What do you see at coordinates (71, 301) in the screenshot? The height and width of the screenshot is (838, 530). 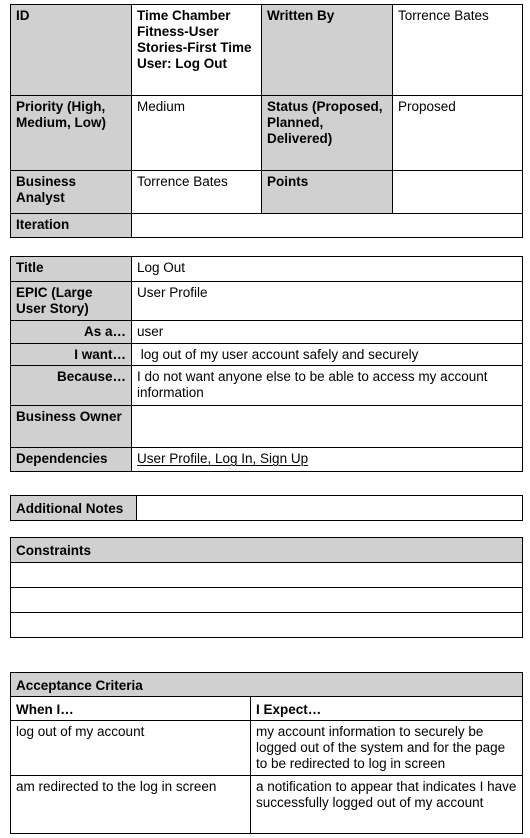 I see `epic-label: EPIC (Large User Story)` at bounding box center [71, 301].